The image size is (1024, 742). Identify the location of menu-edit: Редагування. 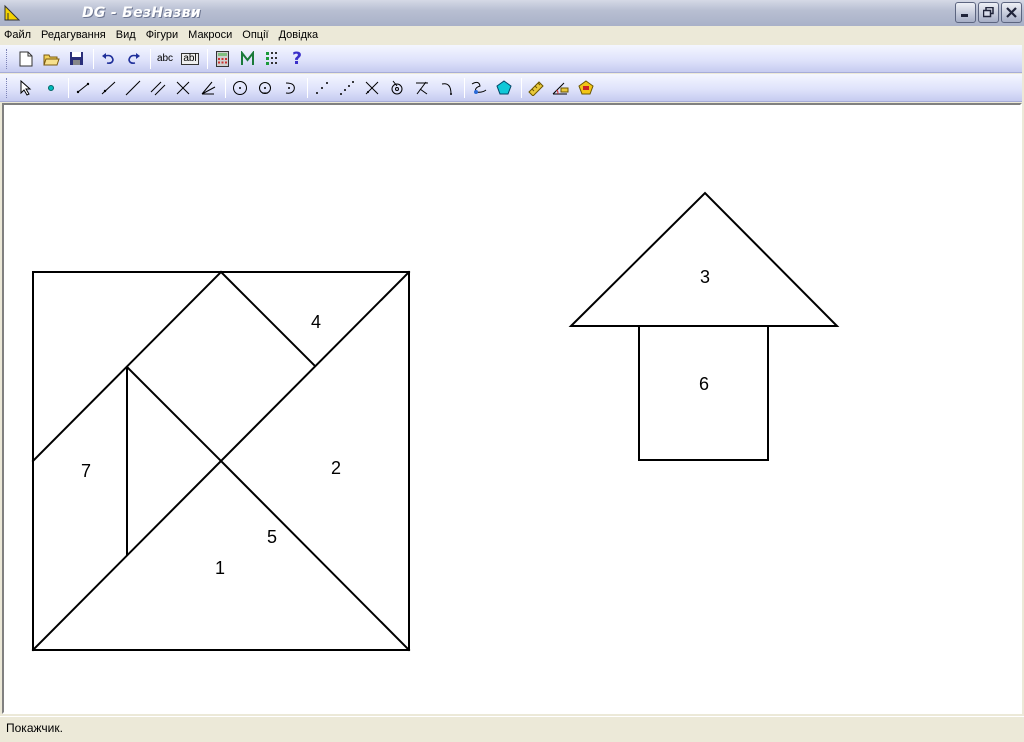
(73, 35).